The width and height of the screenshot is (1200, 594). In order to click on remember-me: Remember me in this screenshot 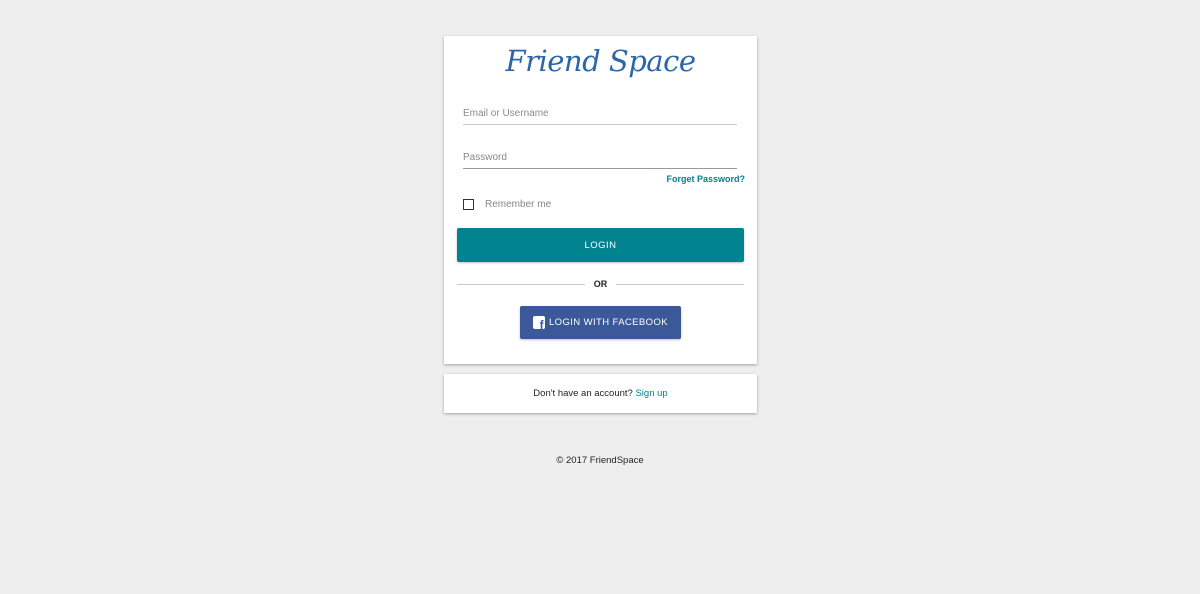, I will do `click(507, 204)`.